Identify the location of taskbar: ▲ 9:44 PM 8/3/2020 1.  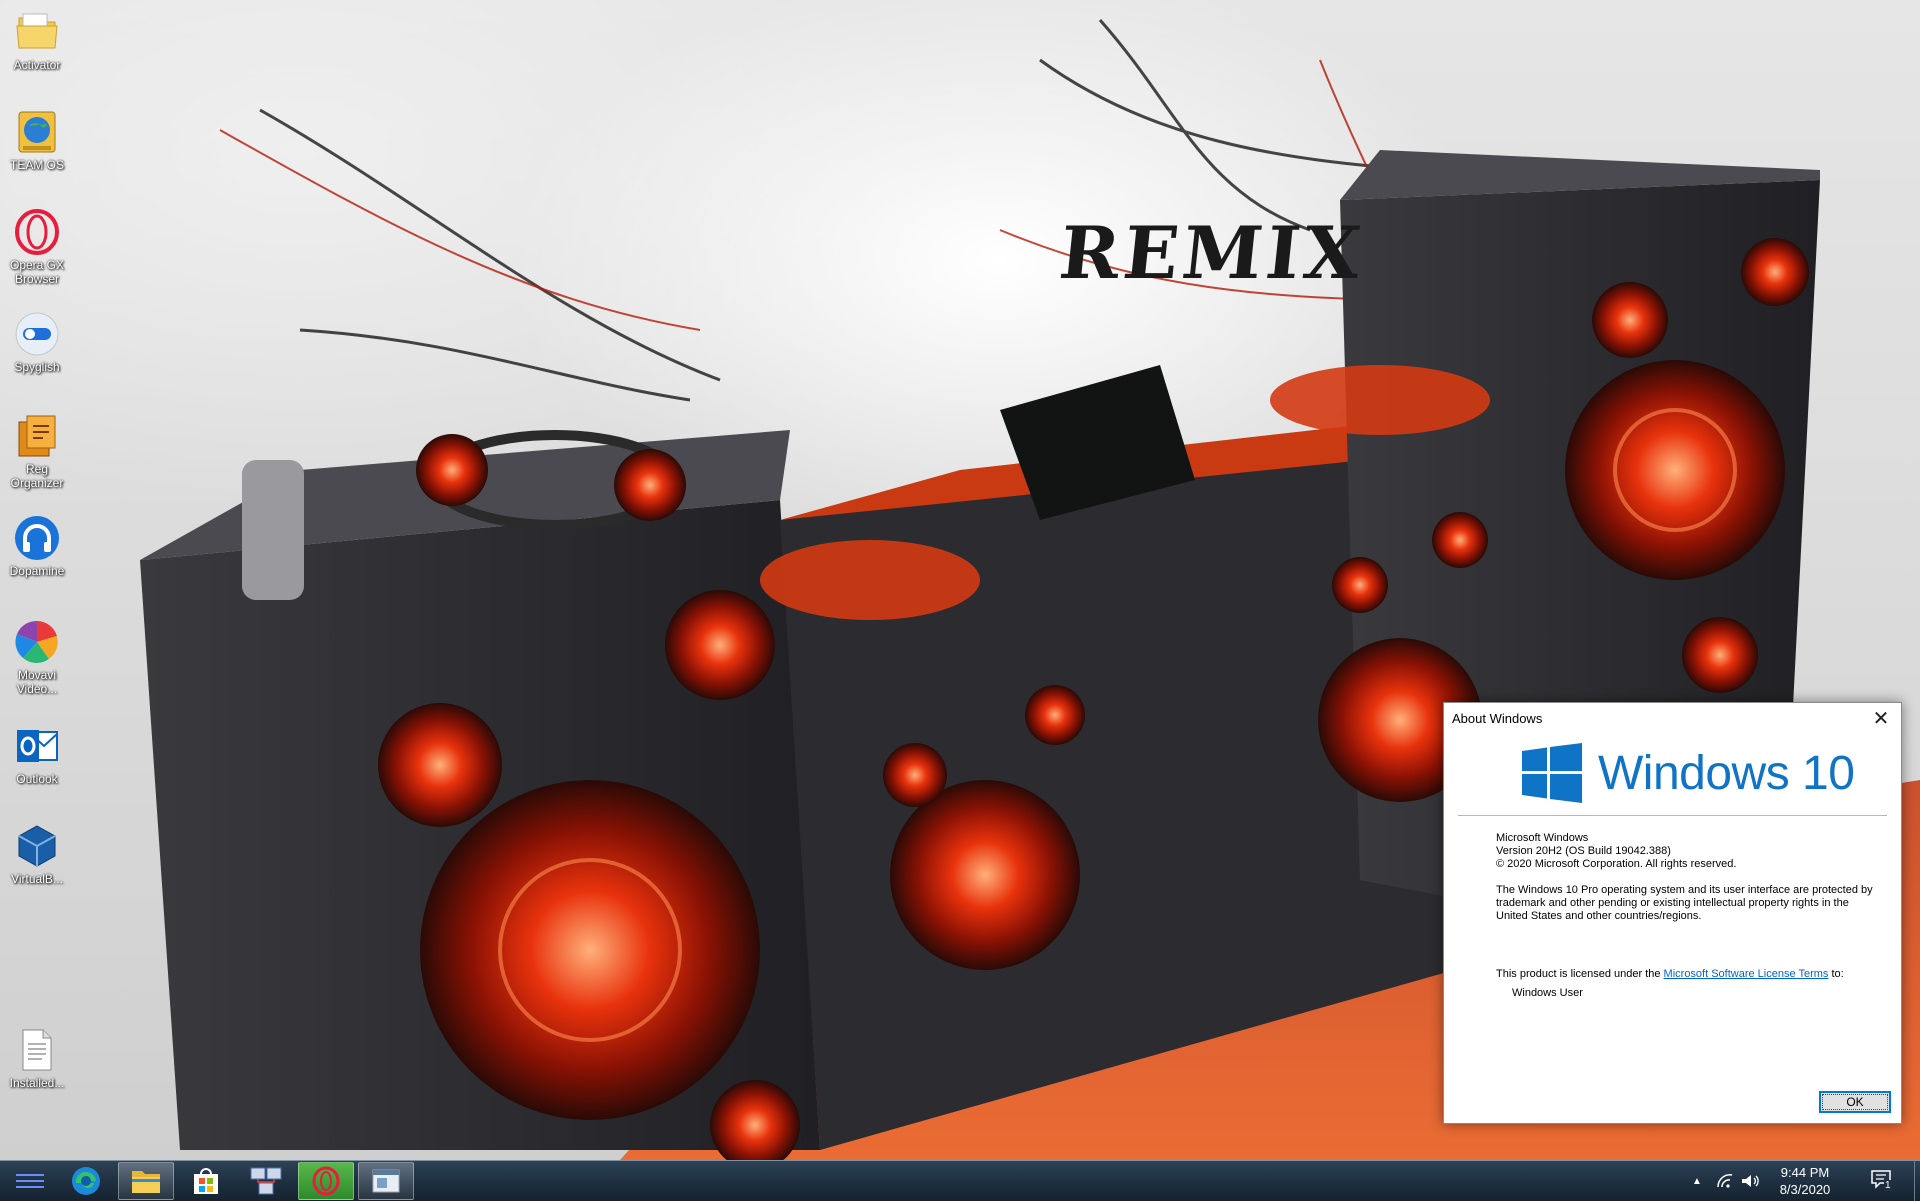
(960, 1180).